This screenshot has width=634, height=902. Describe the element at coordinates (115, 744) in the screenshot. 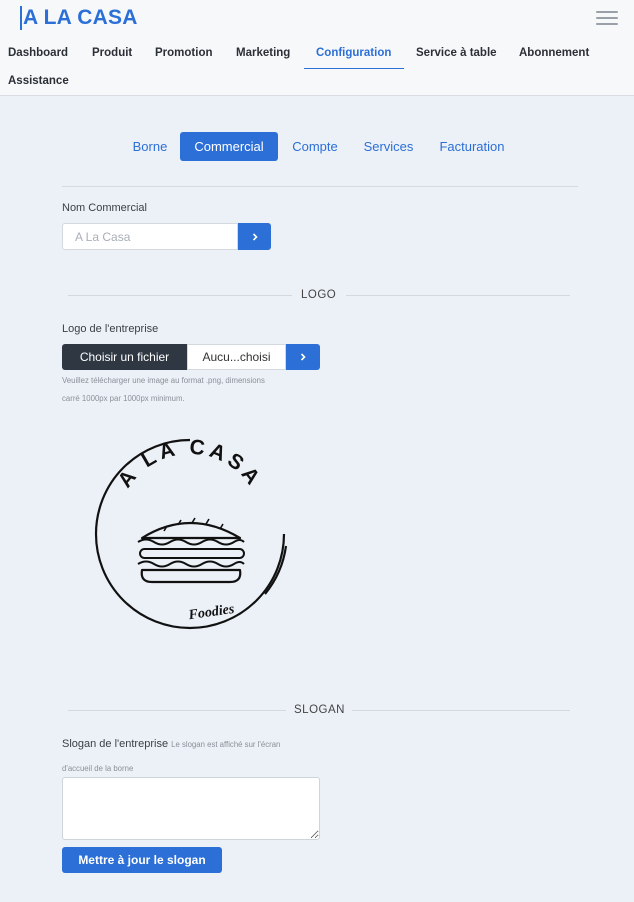

I see `slogan-label-text: Slogan de l'entreprise` at that location.